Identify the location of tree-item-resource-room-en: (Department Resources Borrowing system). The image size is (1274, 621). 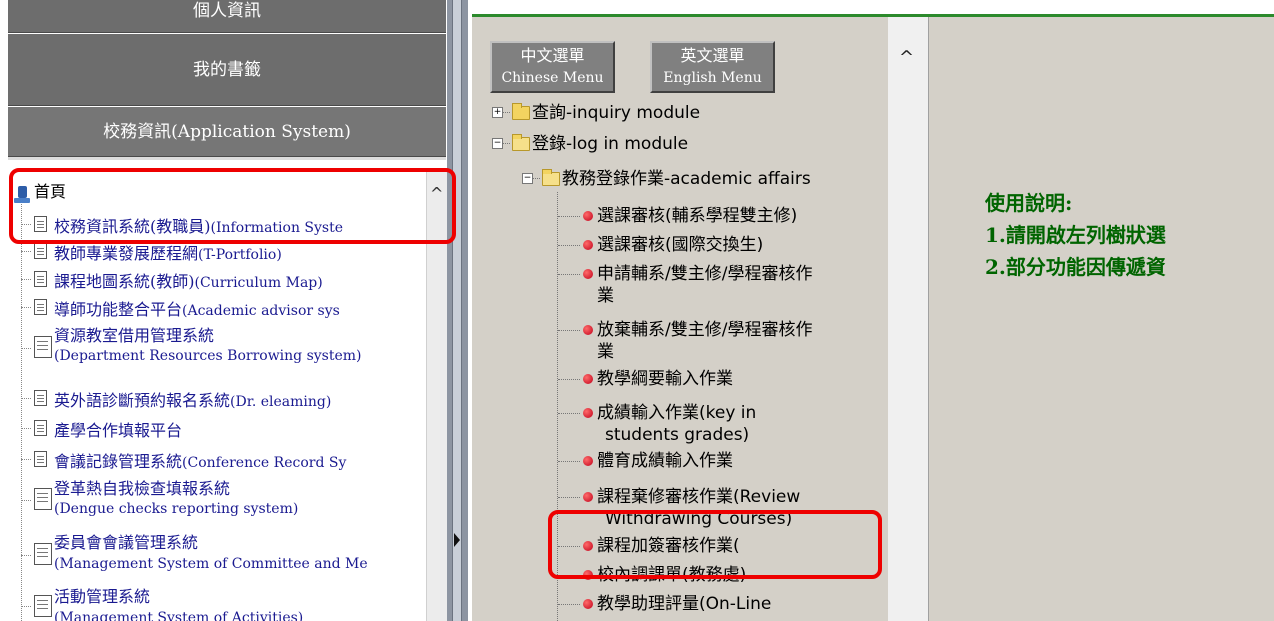
(208, 356).